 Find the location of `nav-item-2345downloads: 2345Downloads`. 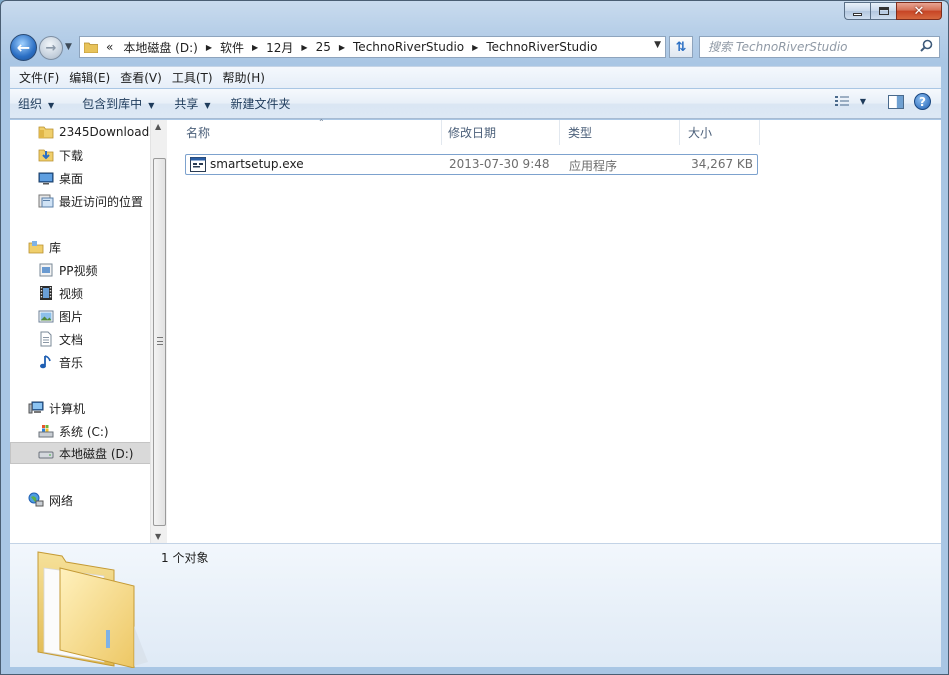

nav-item-2345downloads: 2345Downloads is located at coordinates (94, 132).